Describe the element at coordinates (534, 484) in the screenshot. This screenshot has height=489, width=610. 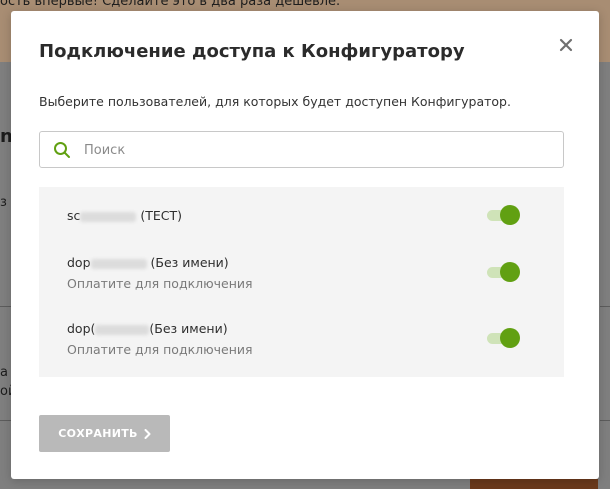
I see `background-button` at that location.